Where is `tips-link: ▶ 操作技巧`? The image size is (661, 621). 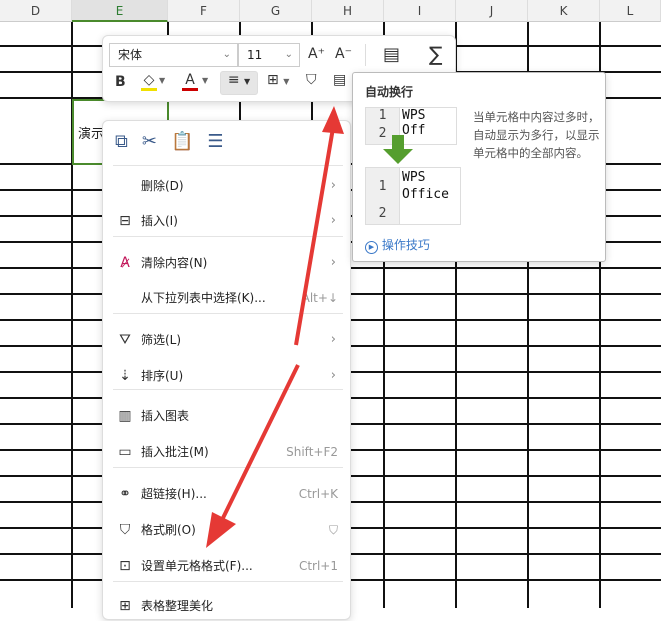
tips-link: ▶ 操作技巧 is located at coordinates (397, 245).